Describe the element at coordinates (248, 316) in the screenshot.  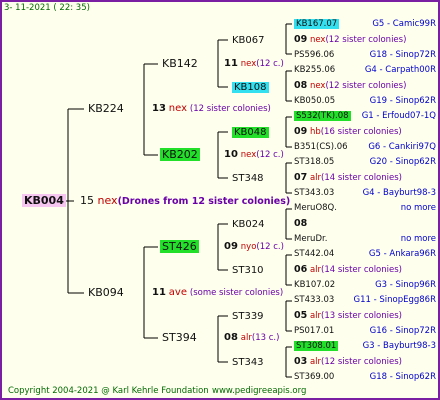
I see `ggp-name: ST339` at that location.